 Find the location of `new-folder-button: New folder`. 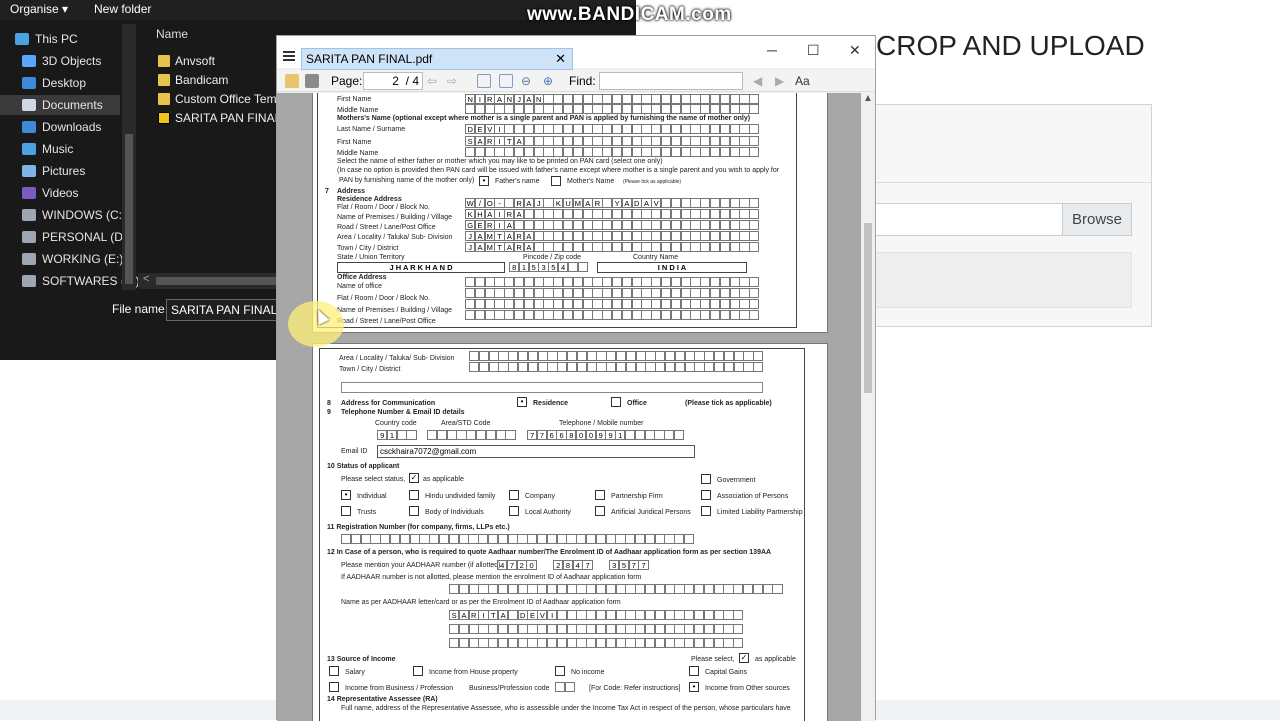

new-folder-button: New folder is located at coordinates (122, 9).